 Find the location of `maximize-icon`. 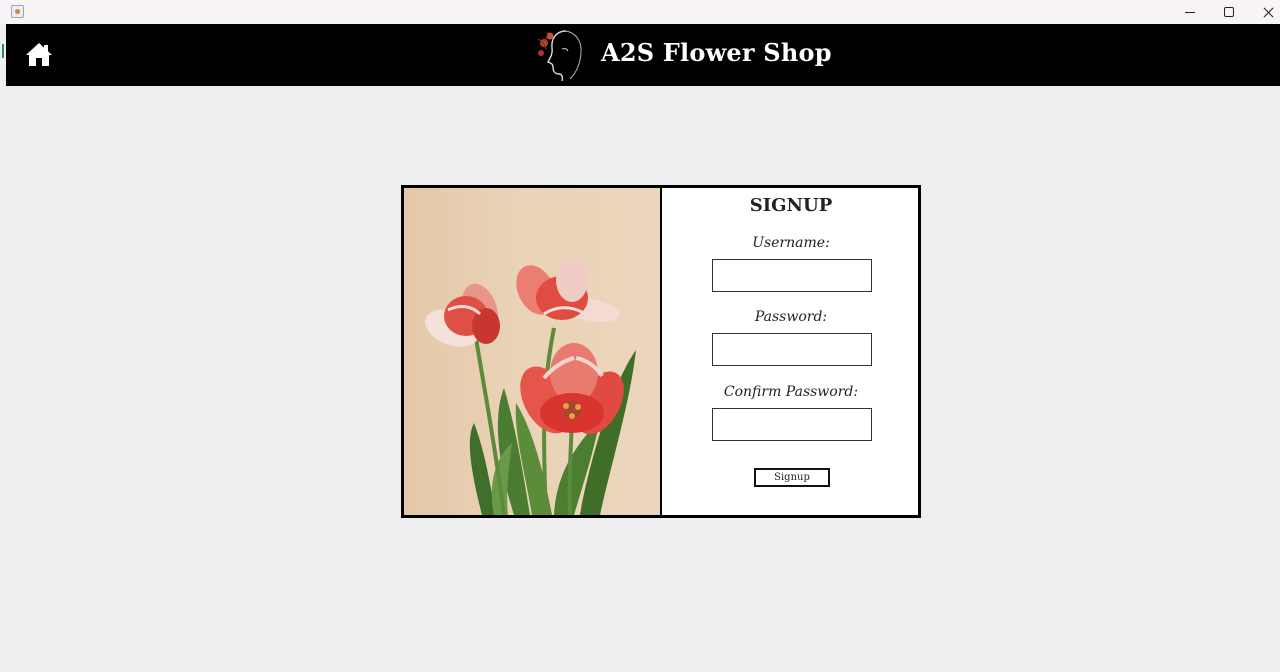

maximize-icon is located at coordinates (1229, 12).